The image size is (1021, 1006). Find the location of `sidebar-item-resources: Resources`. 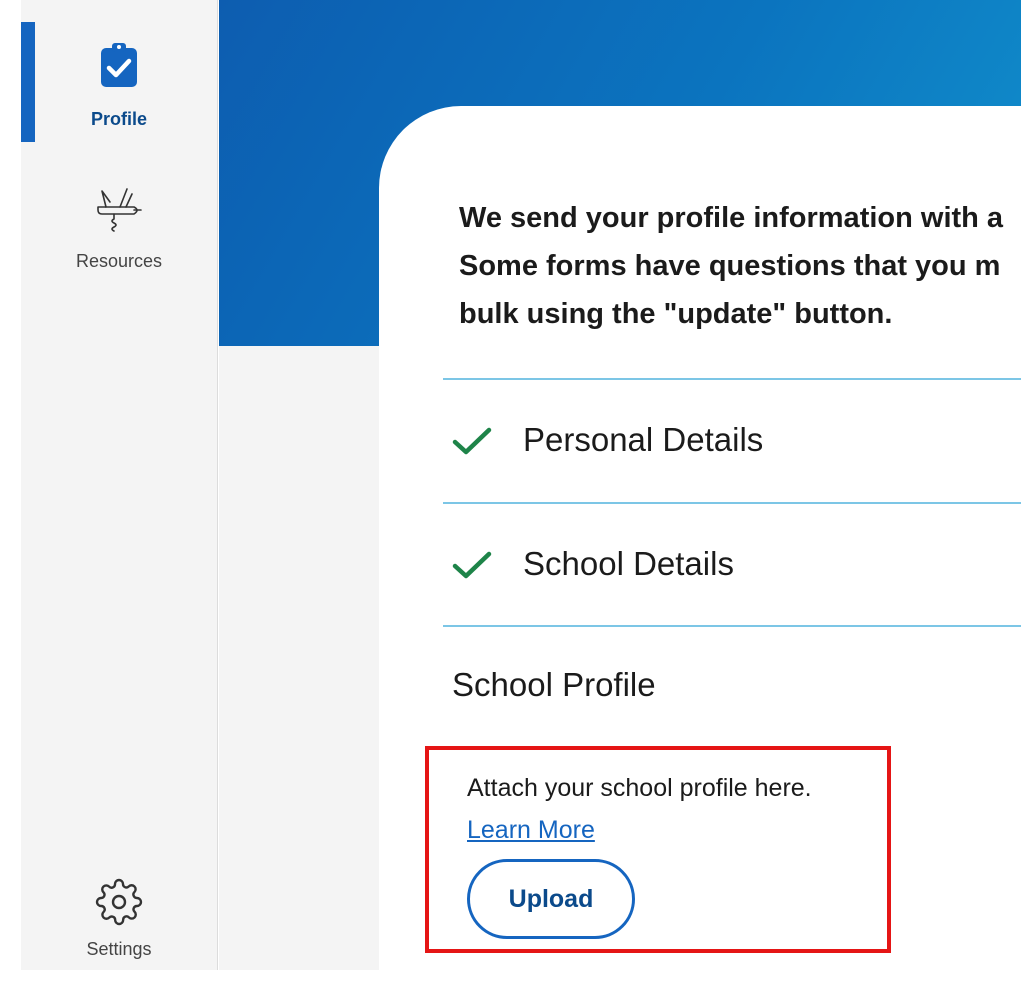

sidebar-item-resources: Resources is located at coordinates (119, 229).